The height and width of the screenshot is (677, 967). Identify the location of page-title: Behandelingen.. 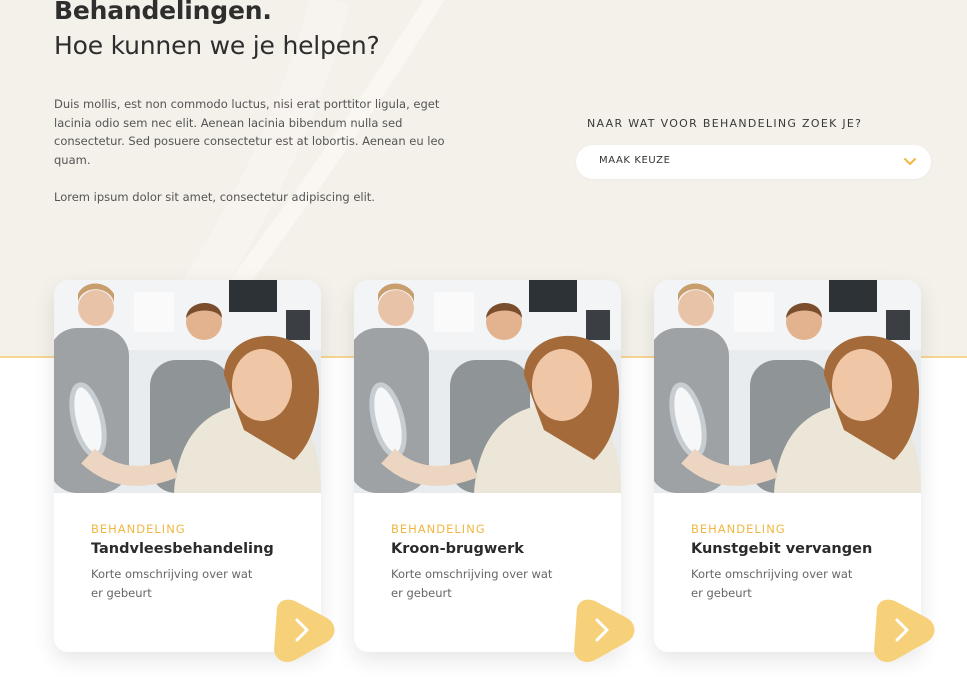
(163, 12).